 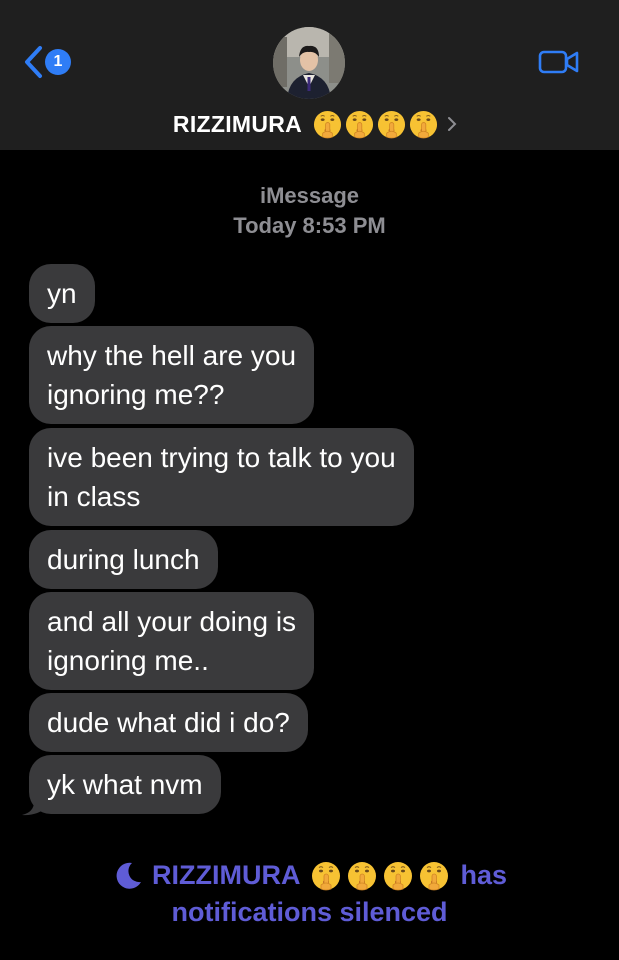 What do you see at coordinates (172, 375) in the screenshot?
I see `message-bubble: why the hell are you ignoring me??` at bounding box center [172, 375].